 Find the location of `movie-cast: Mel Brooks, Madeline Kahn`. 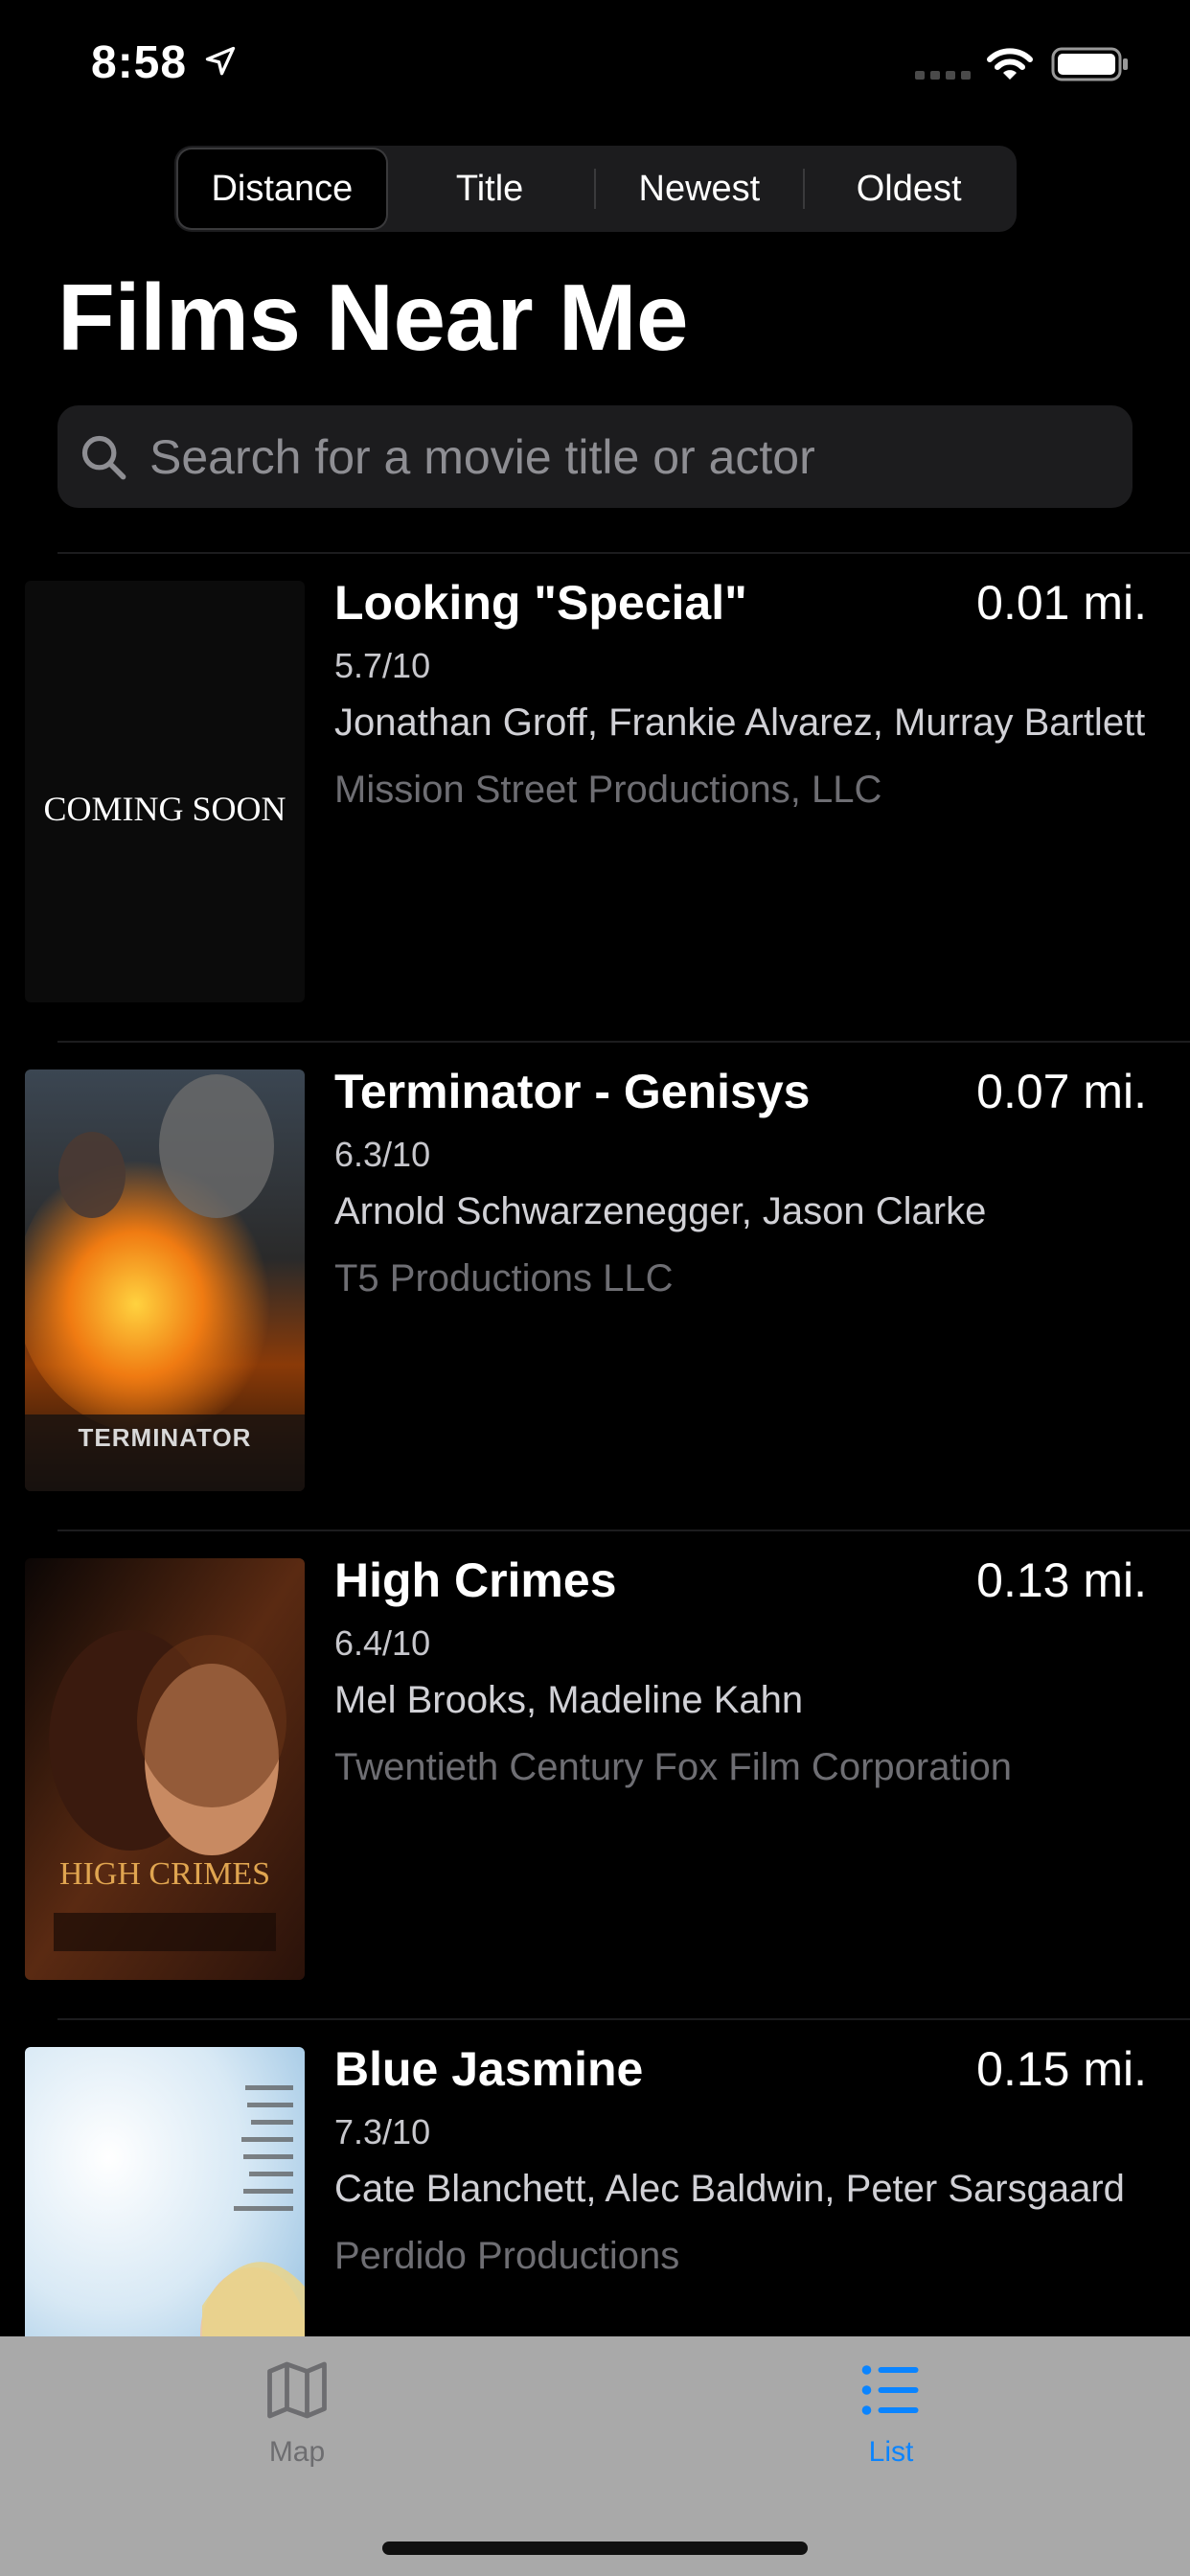

movie-cast: Mel Brooks, Madeline Kahn is located at coordinates (569, 1700).